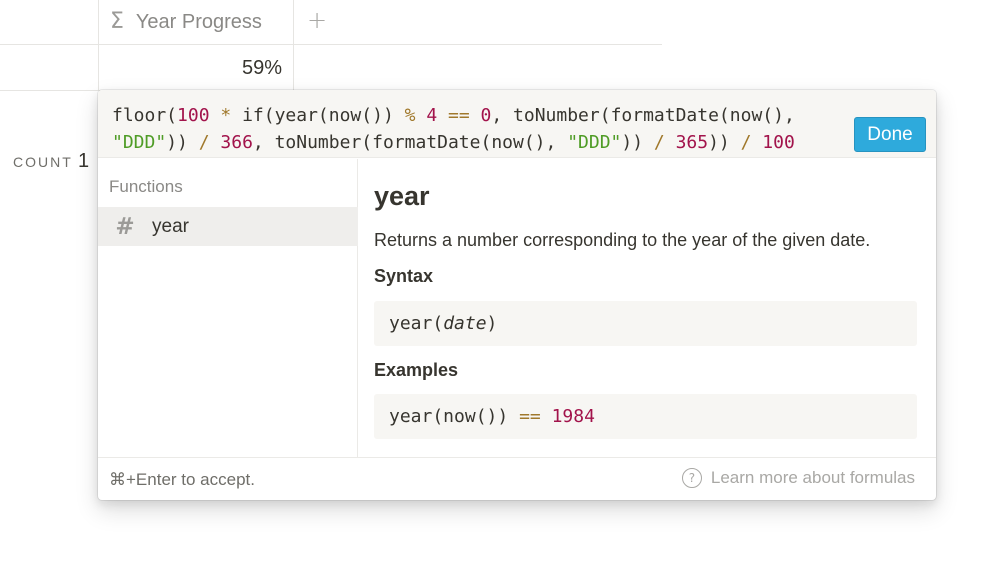  I want to click on syntax-close: ), so click(492, 323).